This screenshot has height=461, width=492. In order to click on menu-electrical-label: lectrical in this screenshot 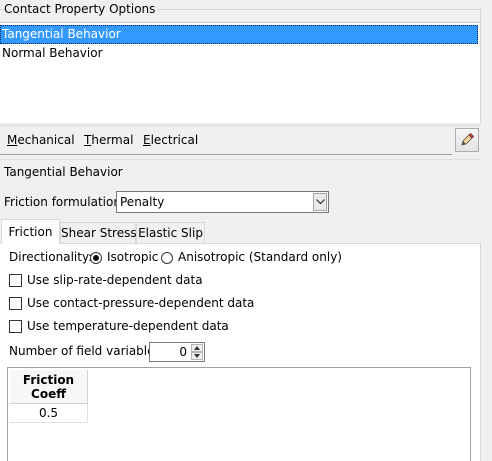, I will do `click(174, 140)`.